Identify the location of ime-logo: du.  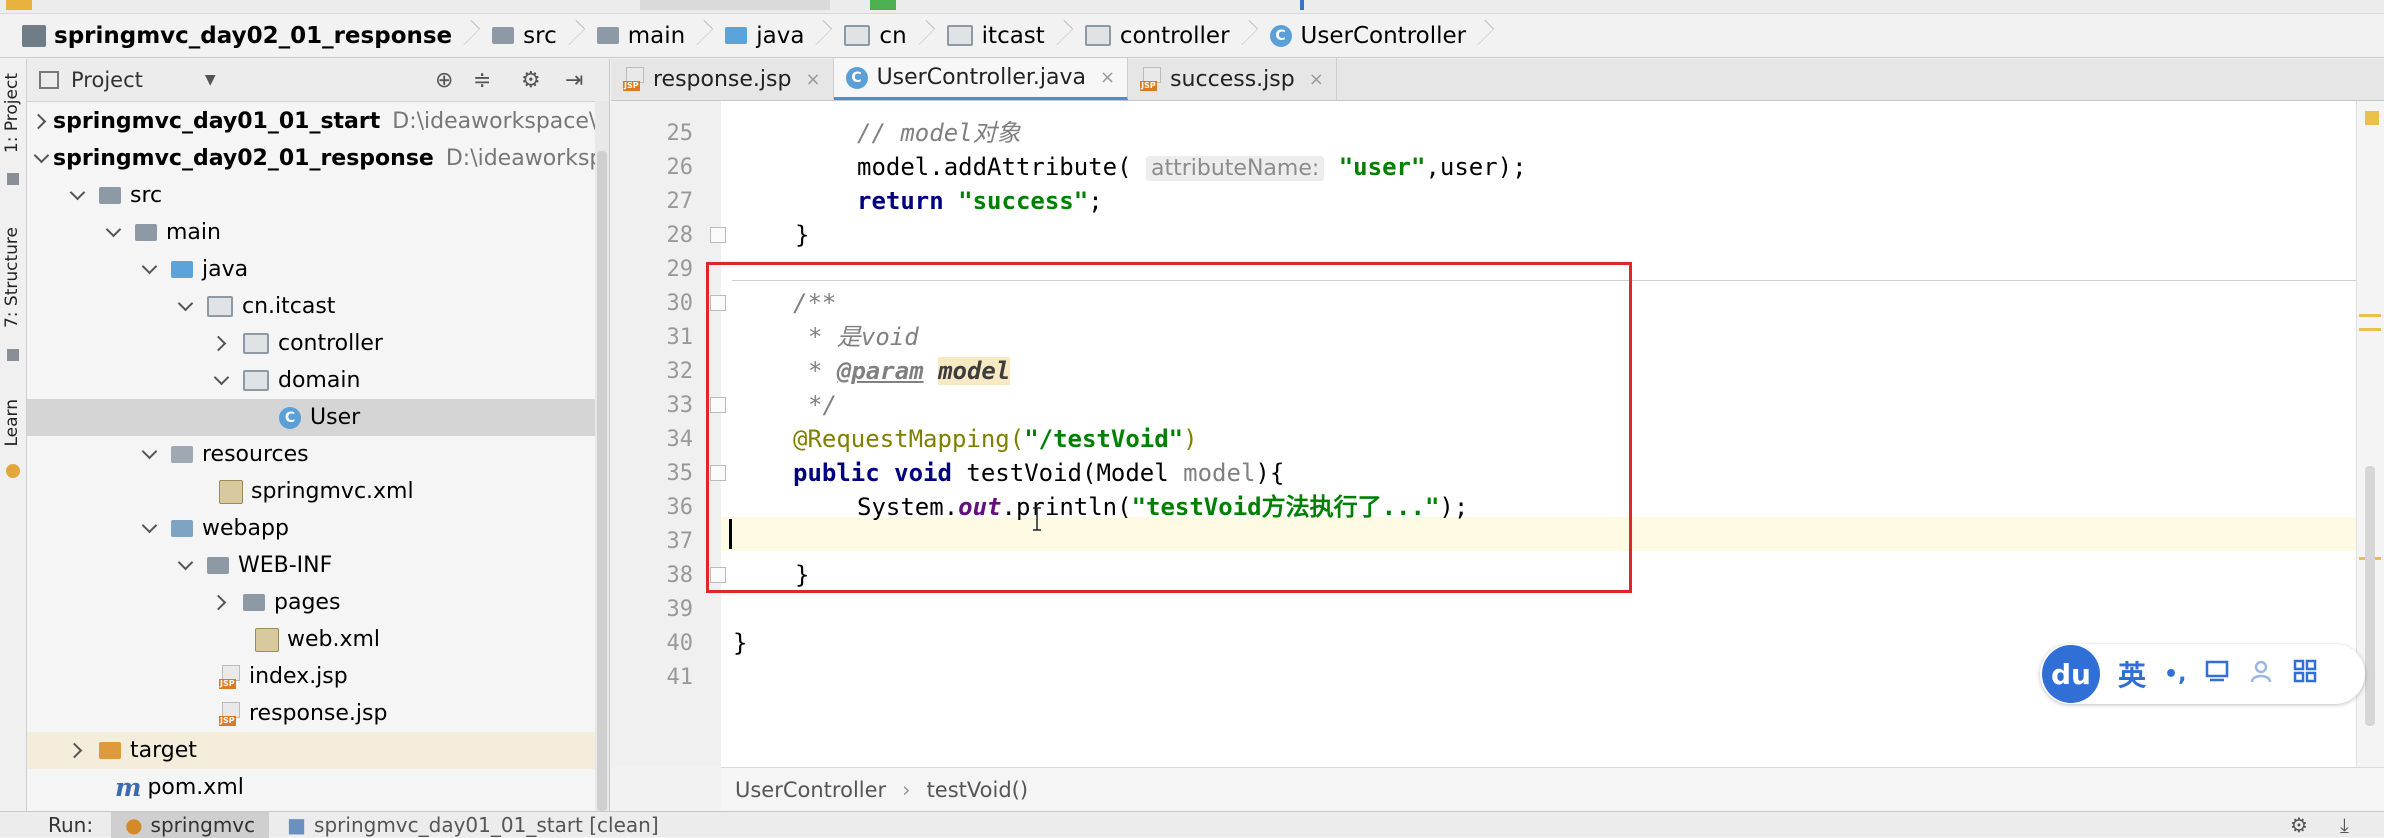
(2071, 674).